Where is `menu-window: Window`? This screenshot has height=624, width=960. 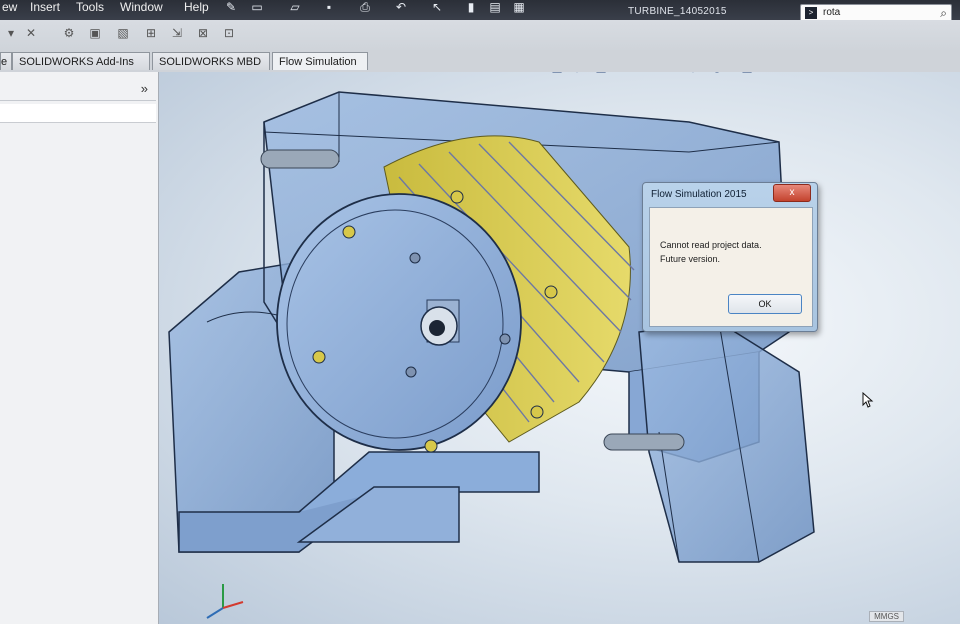
menu-window: Window is located at coordinates (141, 7).